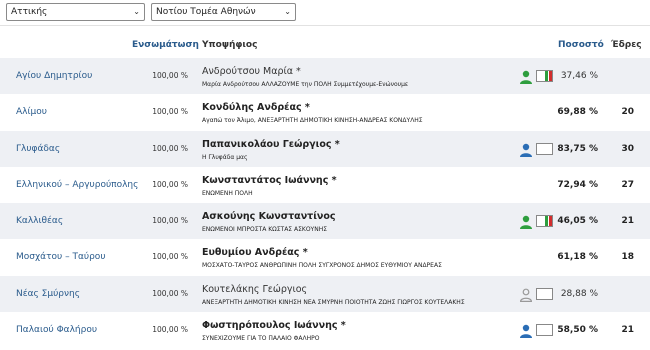 This screenshot has width=650, height=350. I want to click on percentage-value: 28,88 %, so click(579, 293).